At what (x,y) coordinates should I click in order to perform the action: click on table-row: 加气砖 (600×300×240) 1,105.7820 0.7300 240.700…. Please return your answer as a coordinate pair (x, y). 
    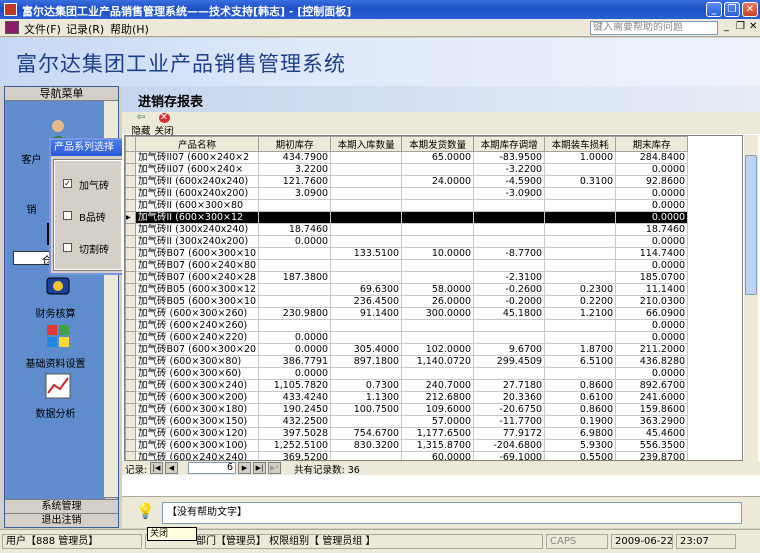
    Looking at the image, I should click on (407, 385).